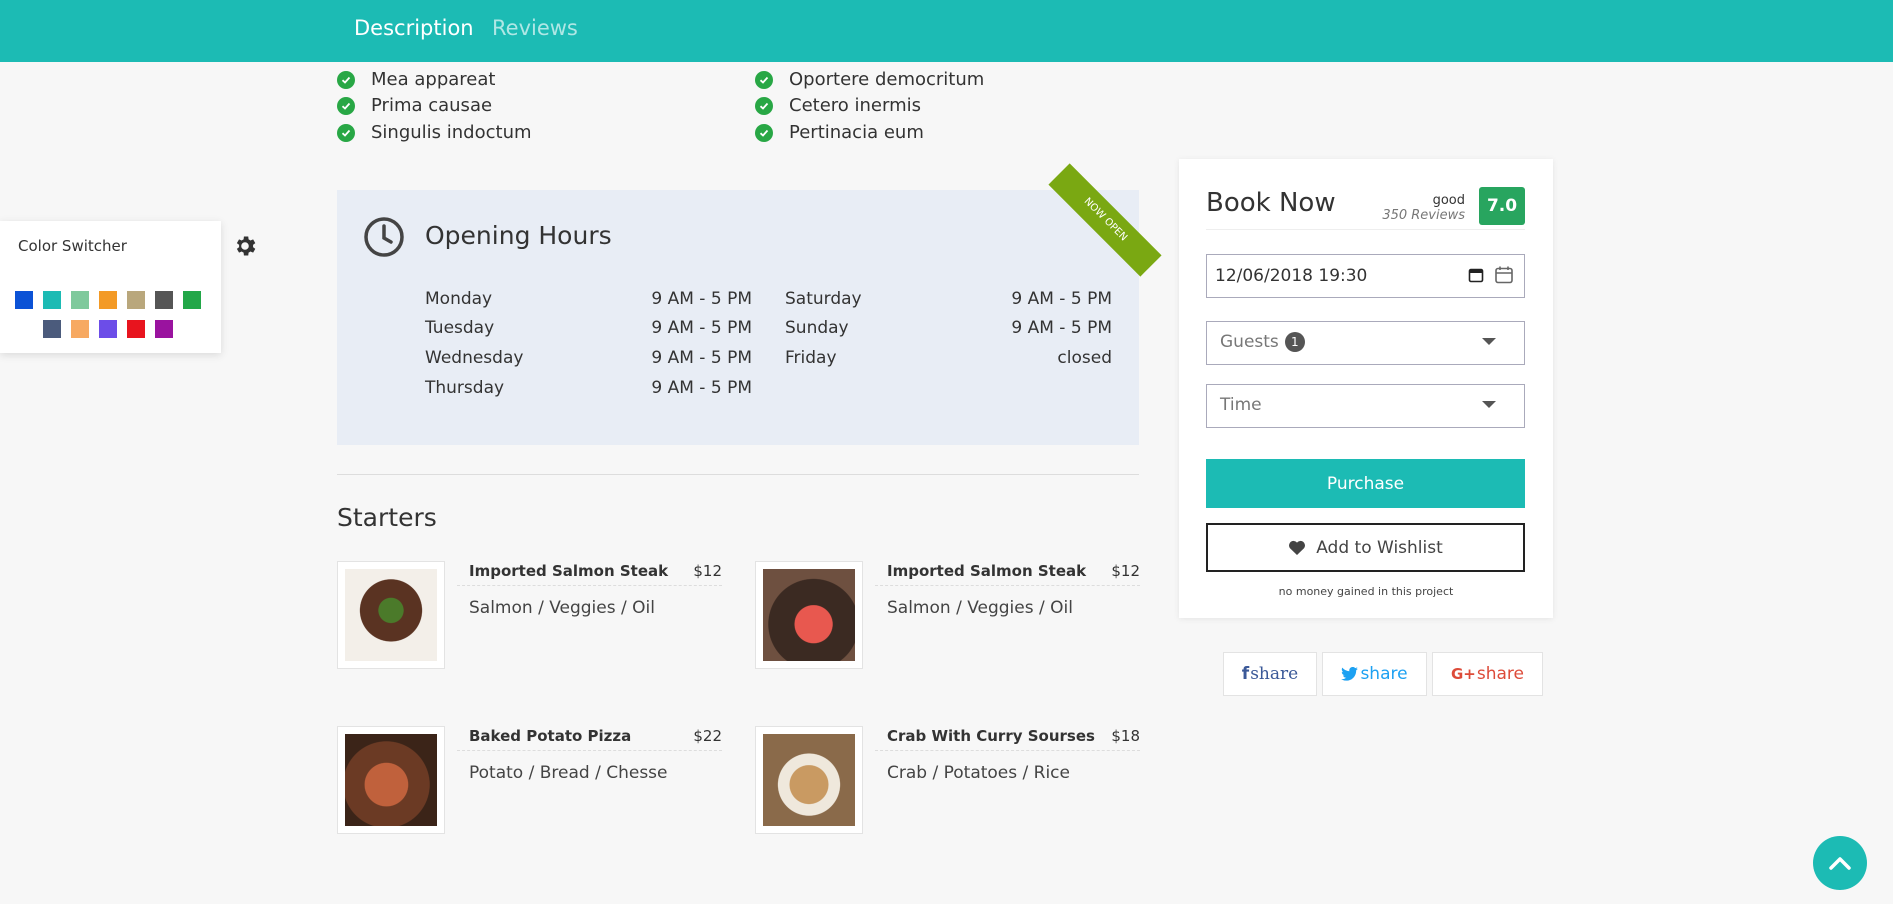 This screenshot has width=1893, height=904. I want to click on facebook-share-button: f share, so click(1270, 674).